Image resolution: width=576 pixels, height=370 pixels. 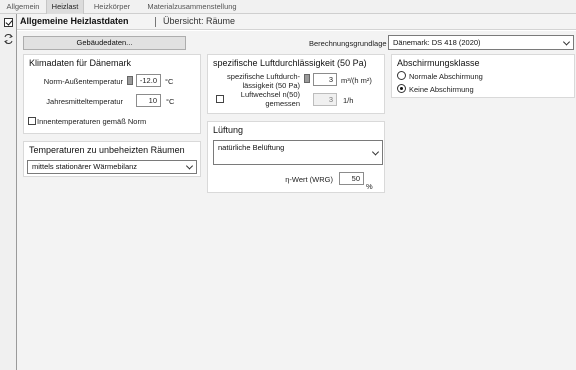 What do you see at coordinates (92, 121) in the screenshot?
I see `innentemperaturen-label: Innentemperaturen gemäß Norm` at bounding box center [92, 121].